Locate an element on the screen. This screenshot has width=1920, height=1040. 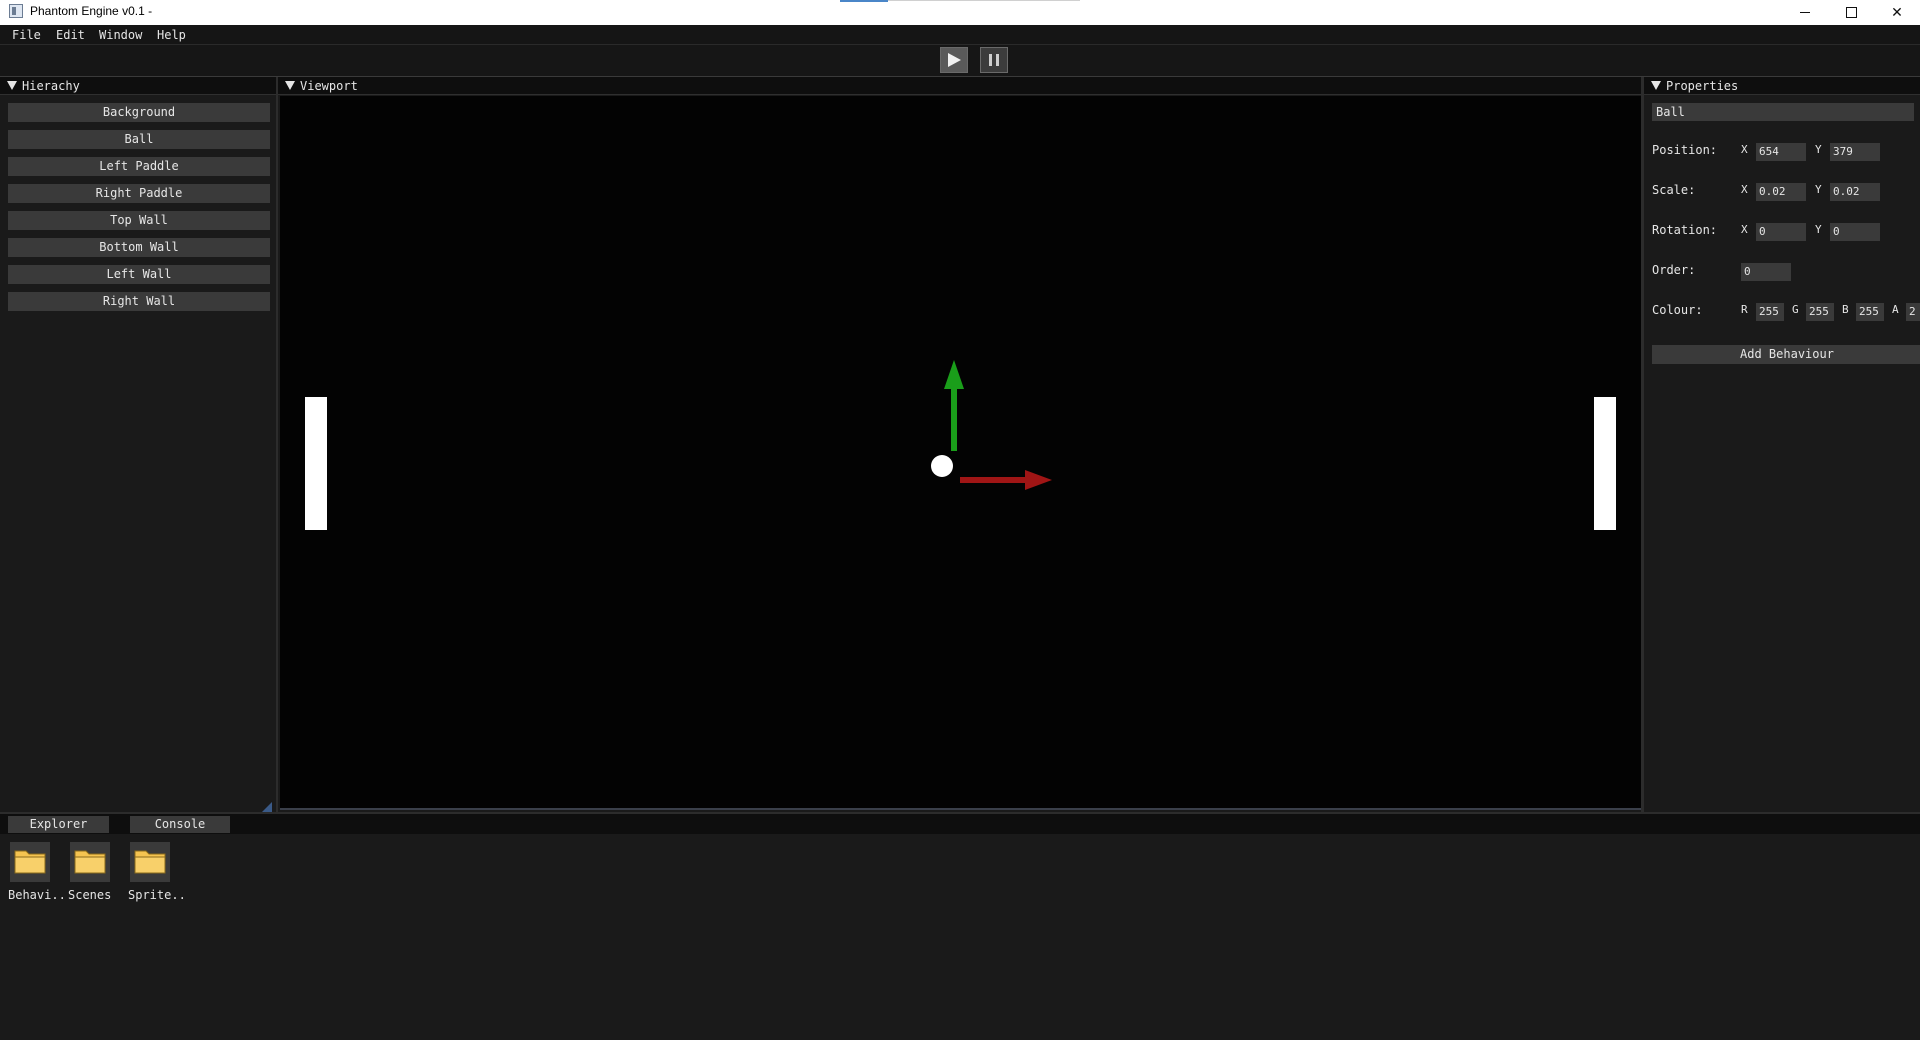
tab-explorer: Explorer is located at coordinates (58, 824).